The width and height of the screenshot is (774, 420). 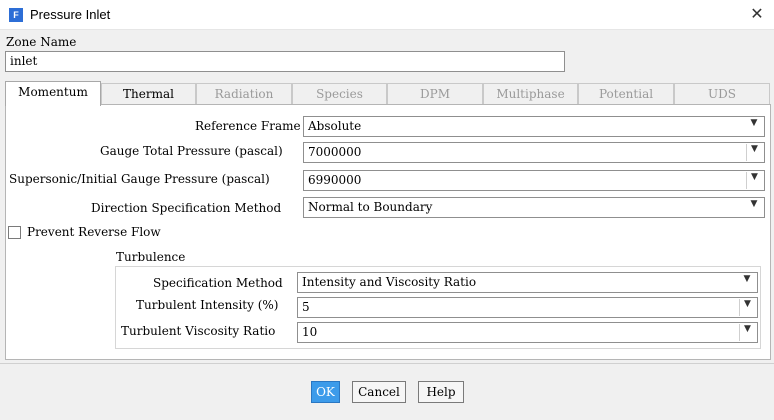 What do you see at coordinates (151, 257) in the screenshot?
I see `turbulence-group-title: Turbulence` at bounding box center [151, 257].